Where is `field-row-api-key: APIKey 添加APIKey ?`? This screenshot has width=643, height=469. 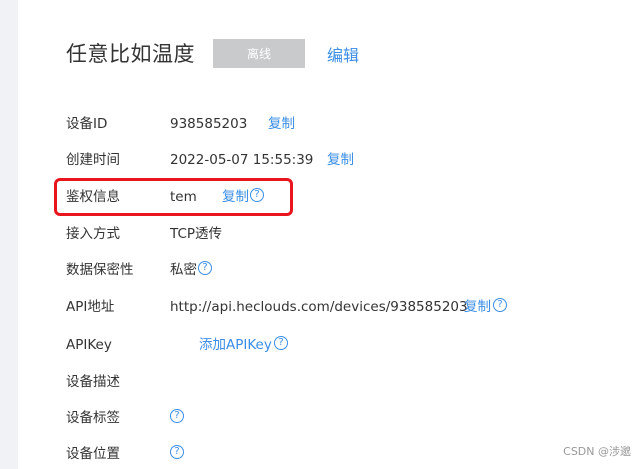
field-row-api-key: APIKey 添加APIKey ? is located at coordinates (321, 345).